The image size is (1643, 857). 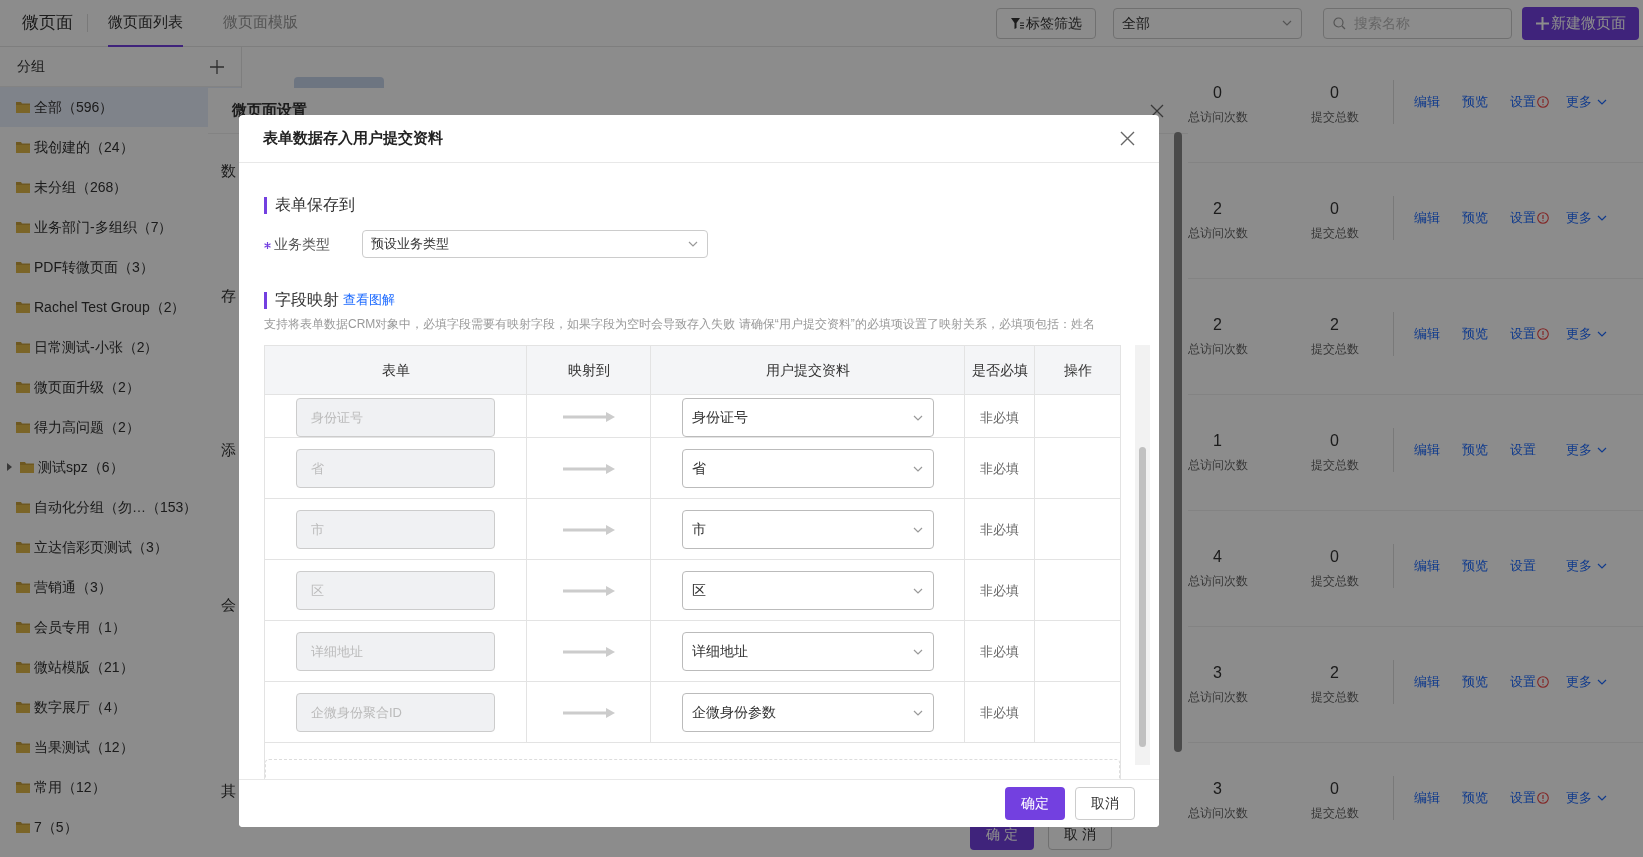 What do you see at coordinates (120, 747) in the screenshot?
I see `group-item: 当果测试（12）` at bounding box center [120, 747].